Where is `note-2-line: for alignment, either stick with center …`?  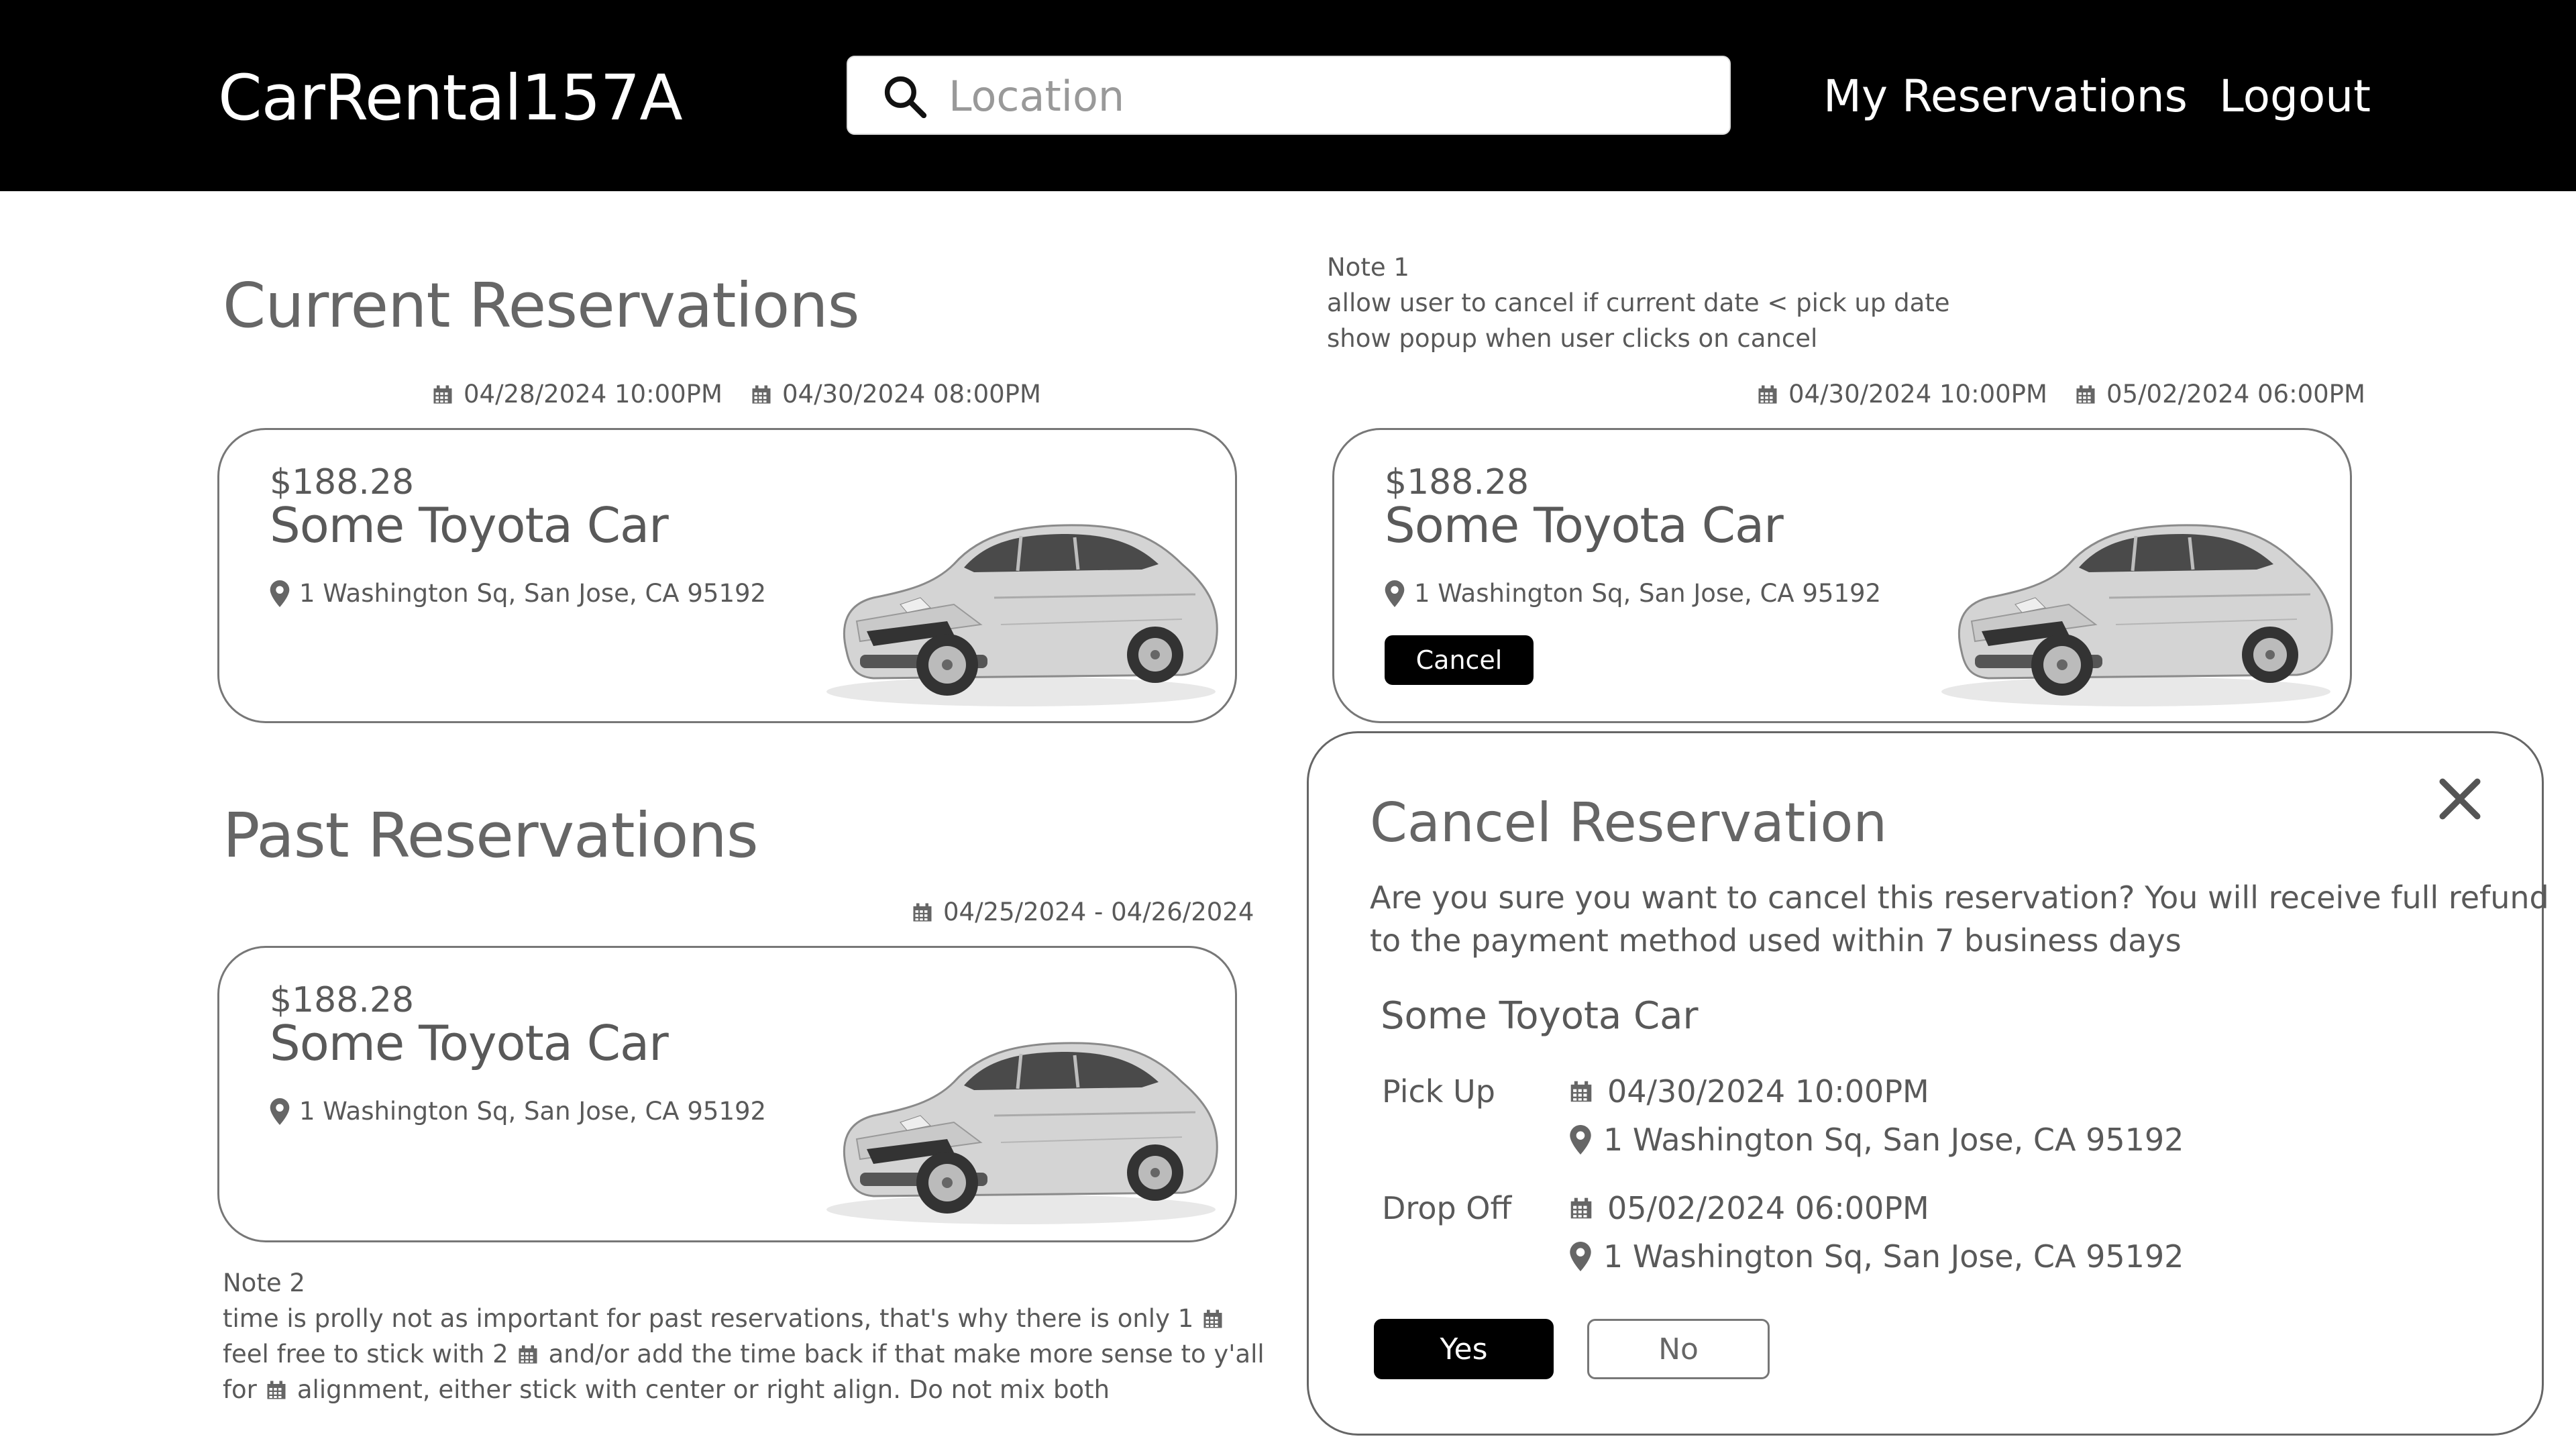 note-2-line: for alignment, either stick with center … is located at coordinates (744, 1389).